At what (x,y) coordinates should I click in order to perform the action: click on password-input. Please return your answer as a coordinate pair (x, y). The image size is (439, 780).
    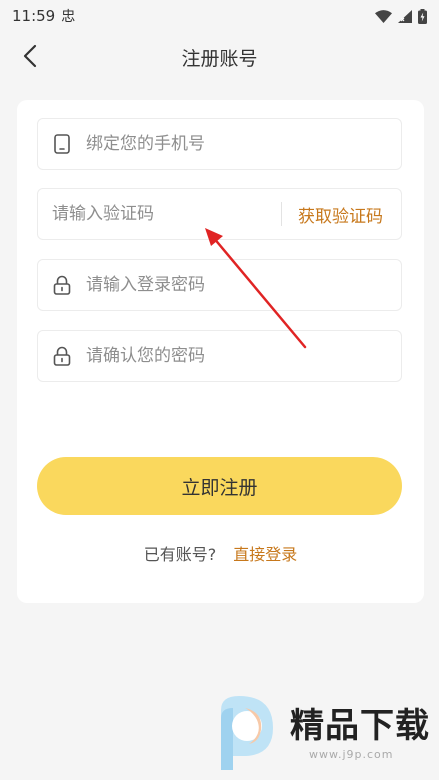
    Looking at the image, I should click on (236, 285).